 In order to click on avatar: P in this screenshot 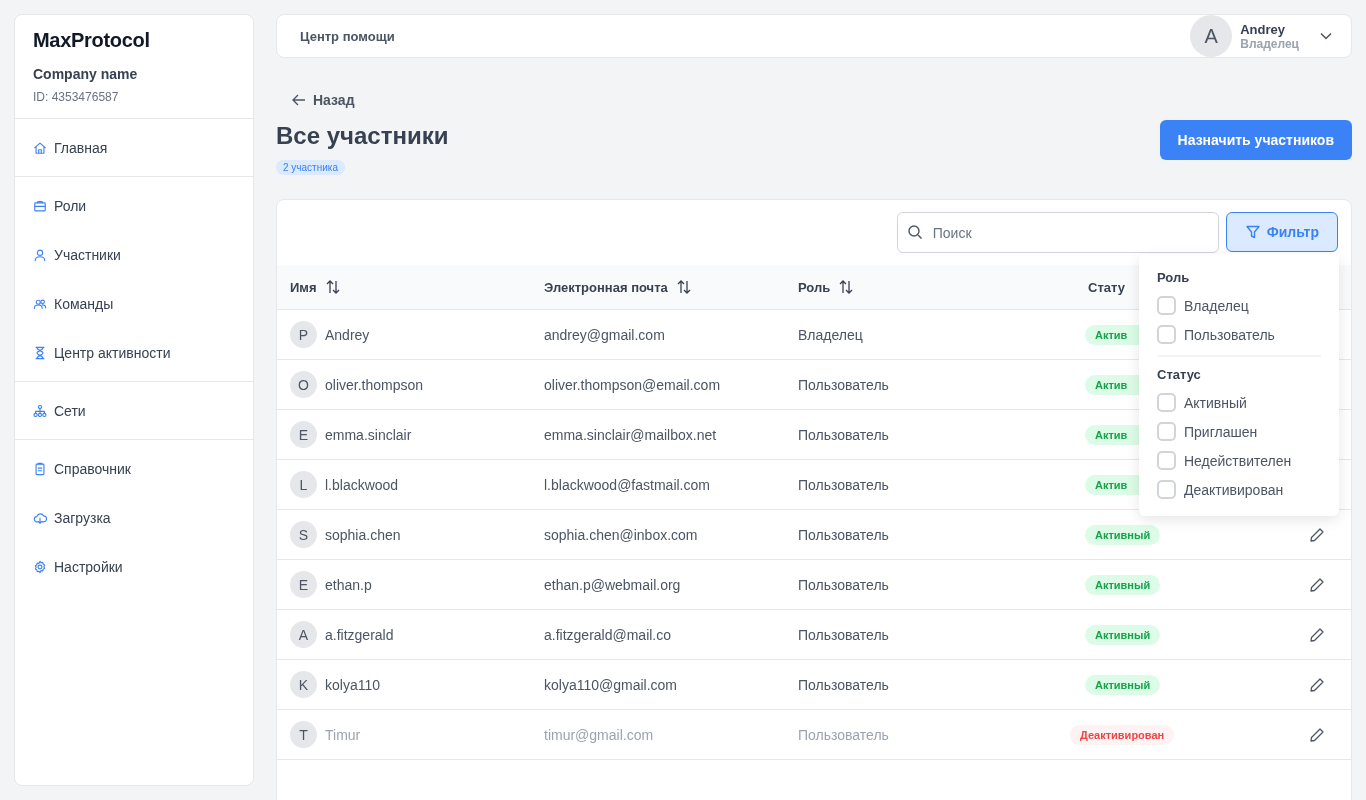, I will do `click(303, 334)`.